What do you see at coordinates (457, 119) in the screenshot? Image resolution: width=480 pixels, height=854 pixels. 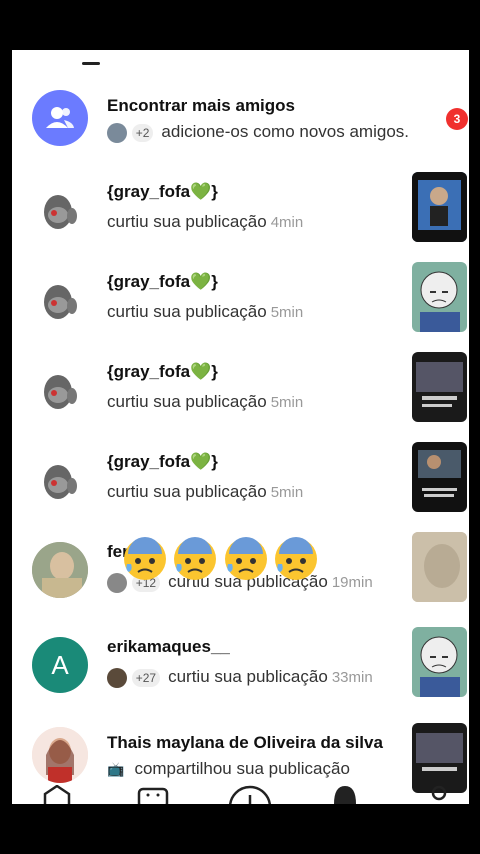 I see `notification-badge: 3` at bounding box center [457, 119].